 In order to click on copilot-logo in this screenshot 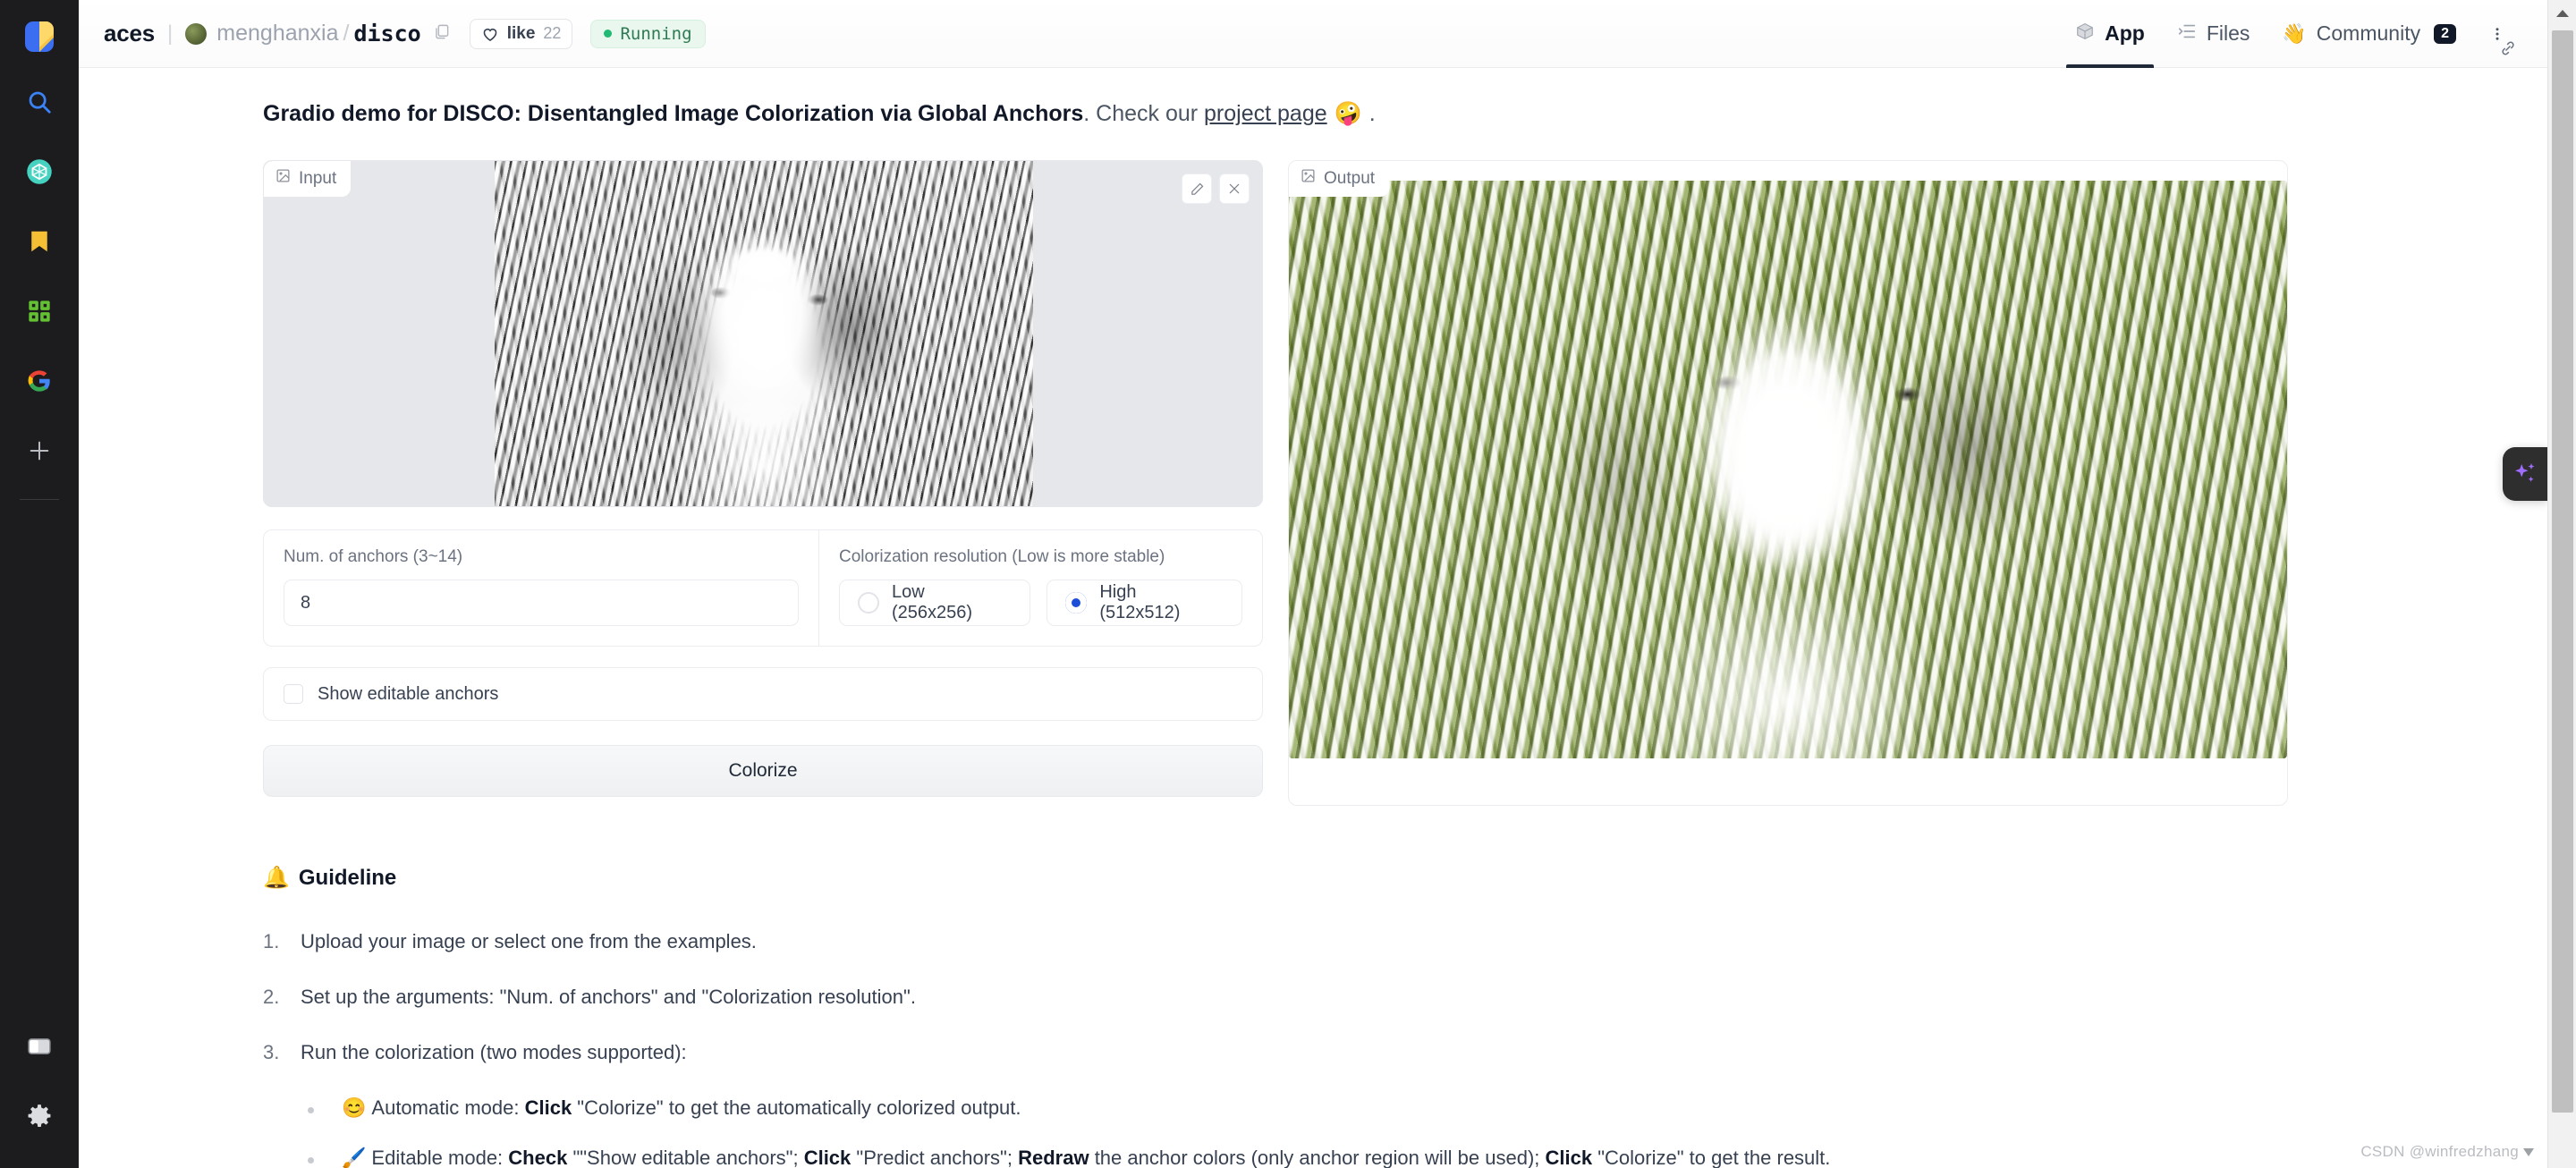, I will do `click(39, 36)`.